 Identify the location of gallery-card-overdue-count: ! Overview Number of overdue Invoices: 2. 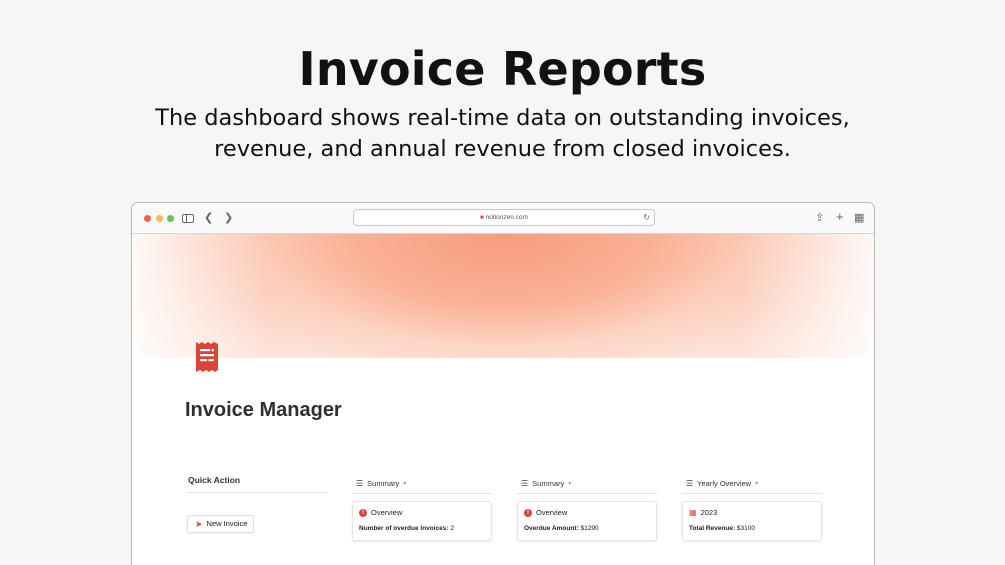
(422, 521).